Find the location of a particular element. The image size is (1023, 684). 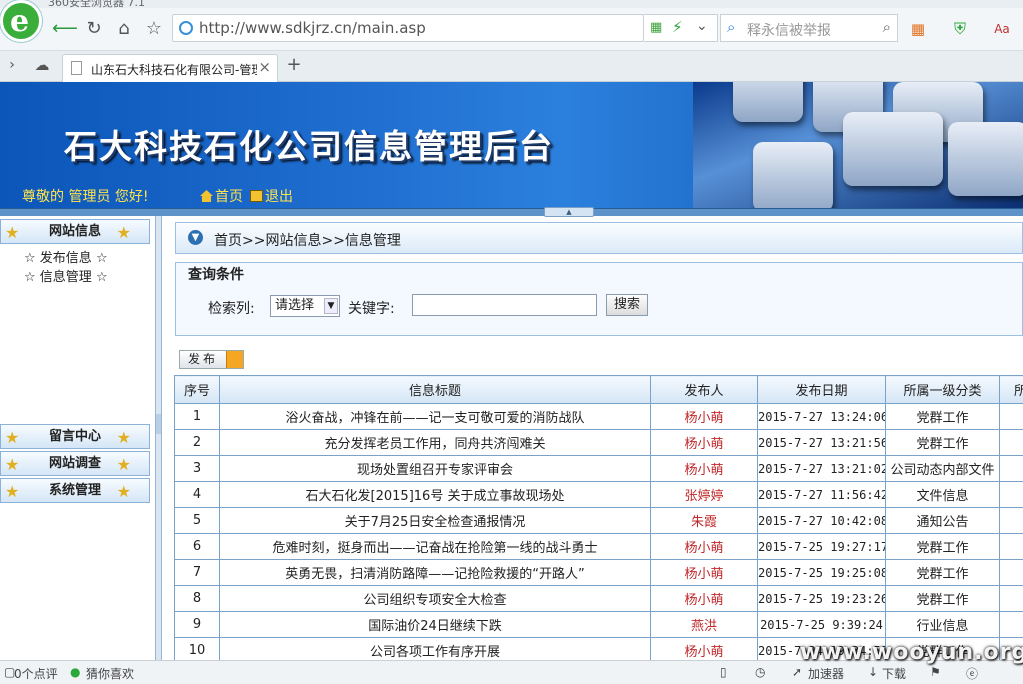

status-download: 下载 is located at coordinates (894, 673).